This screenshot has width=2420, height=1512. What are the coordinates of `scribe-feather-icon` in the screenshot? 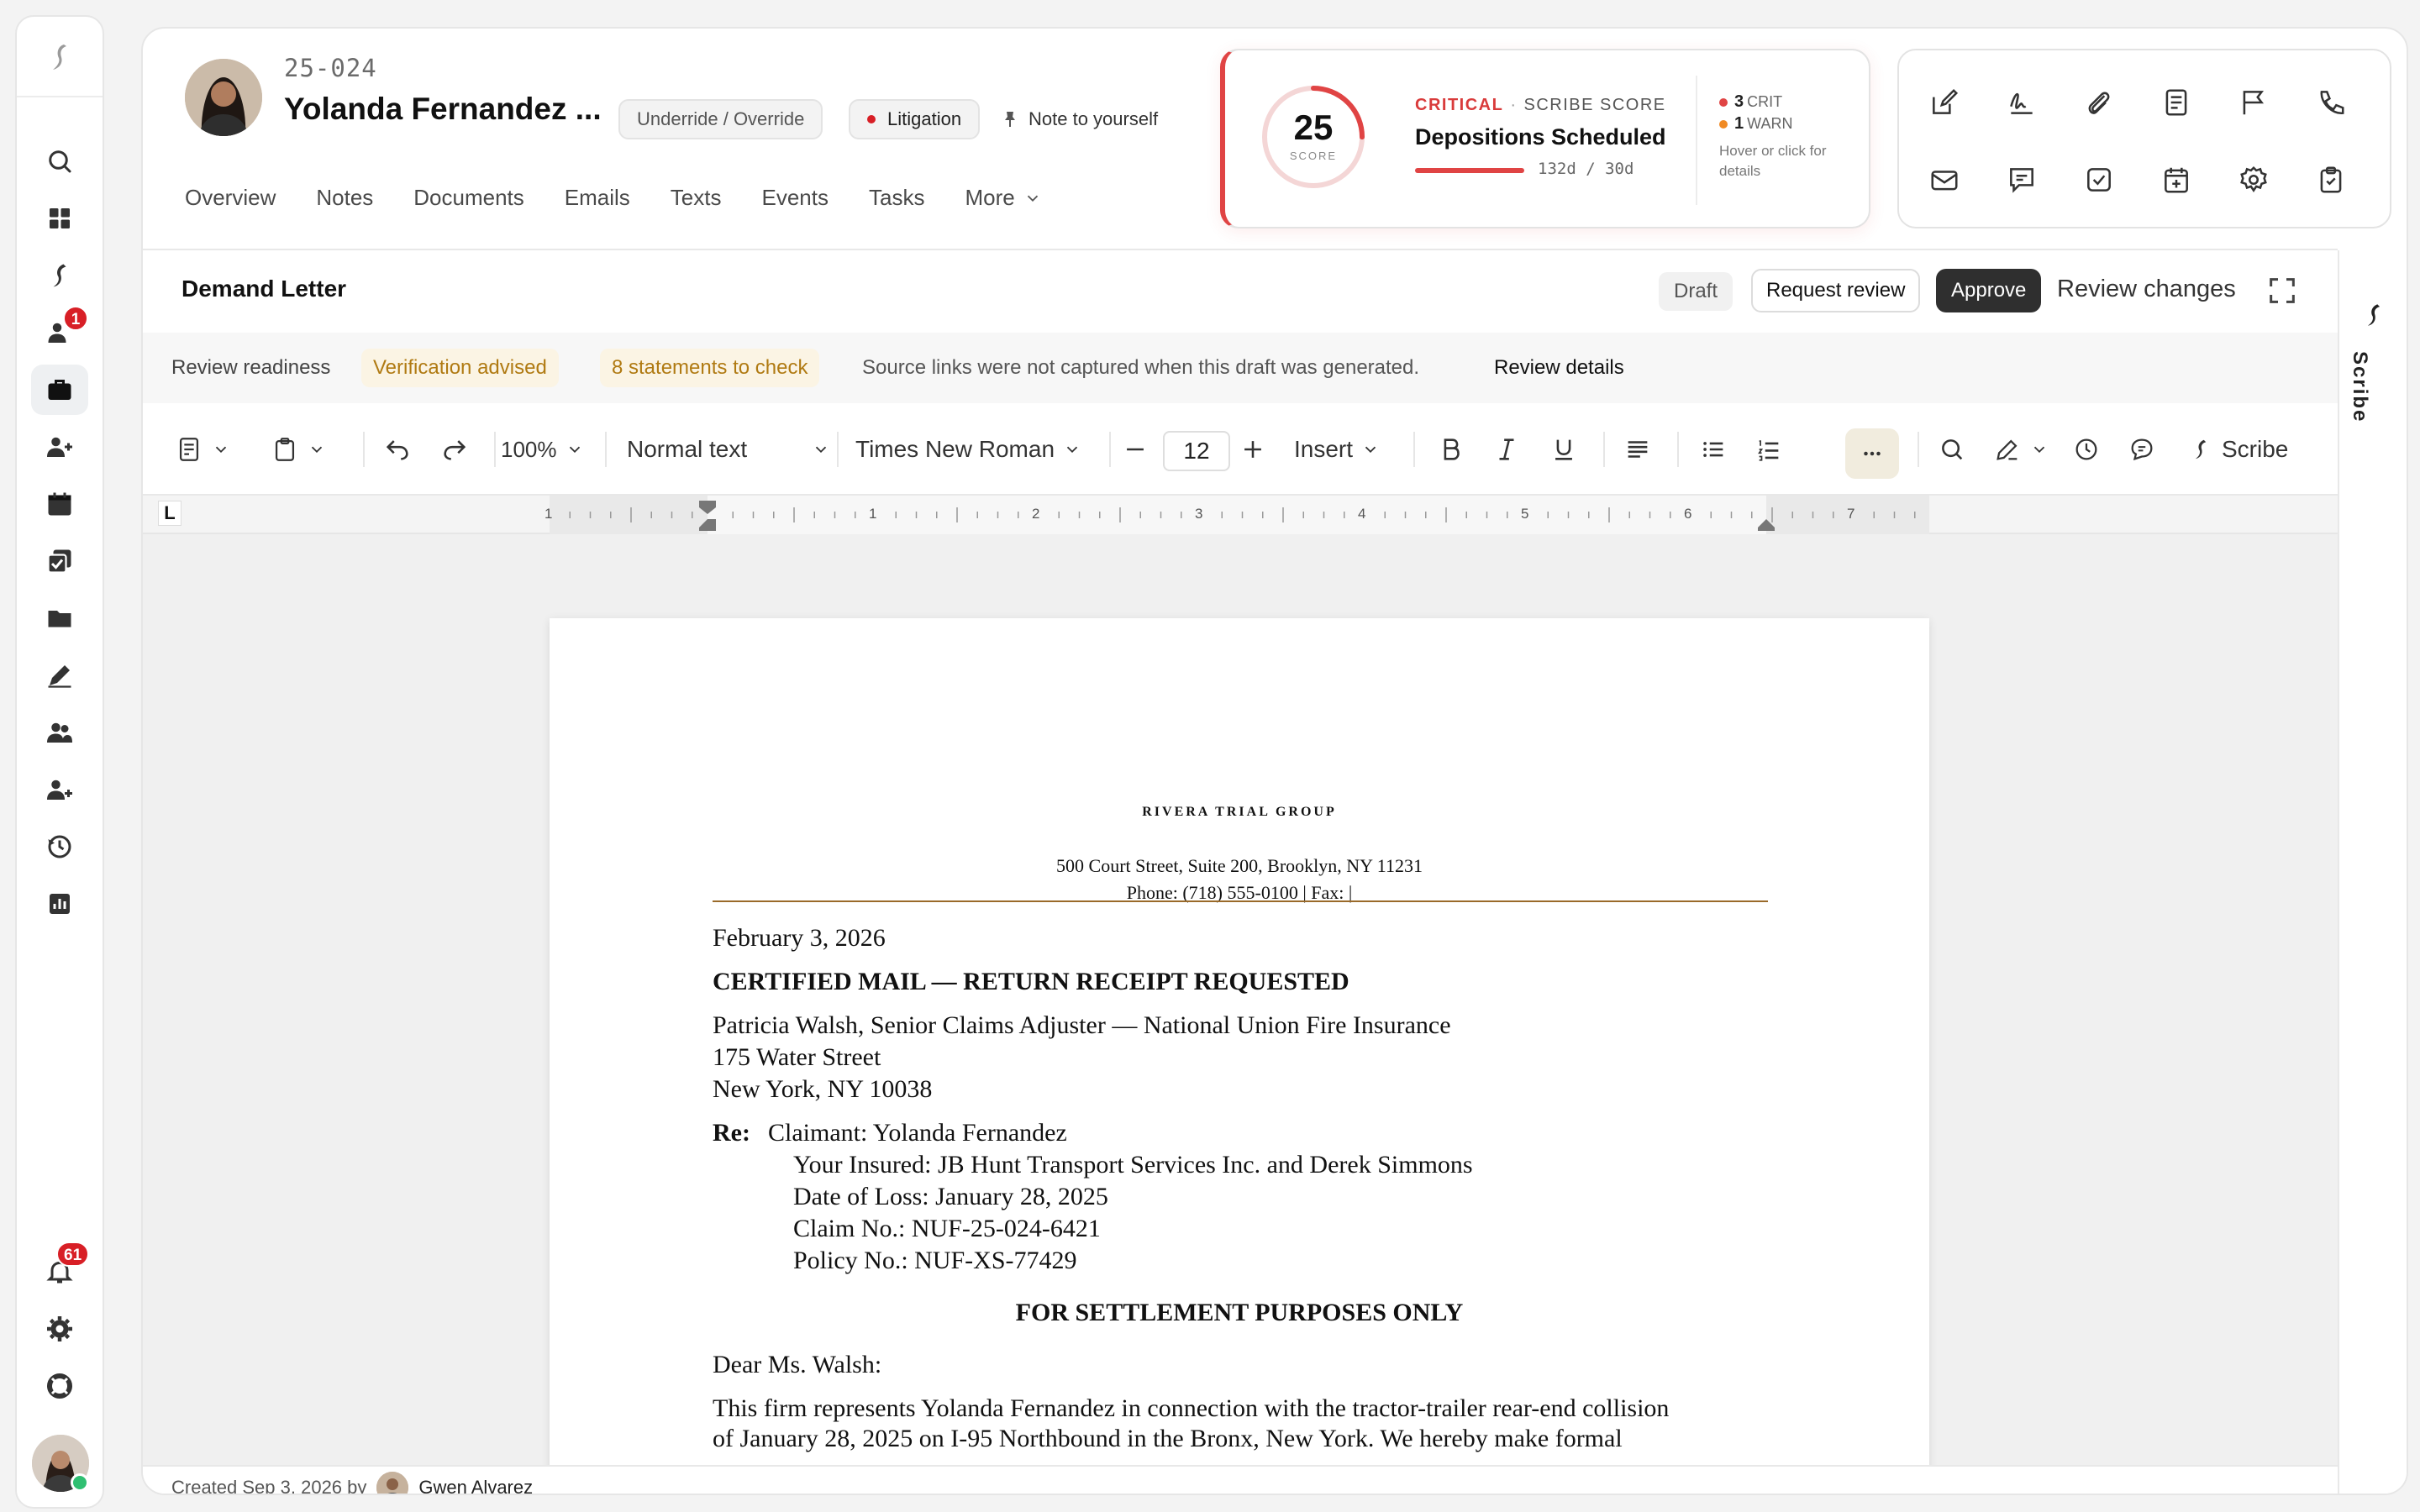 It's located at (60, 275).